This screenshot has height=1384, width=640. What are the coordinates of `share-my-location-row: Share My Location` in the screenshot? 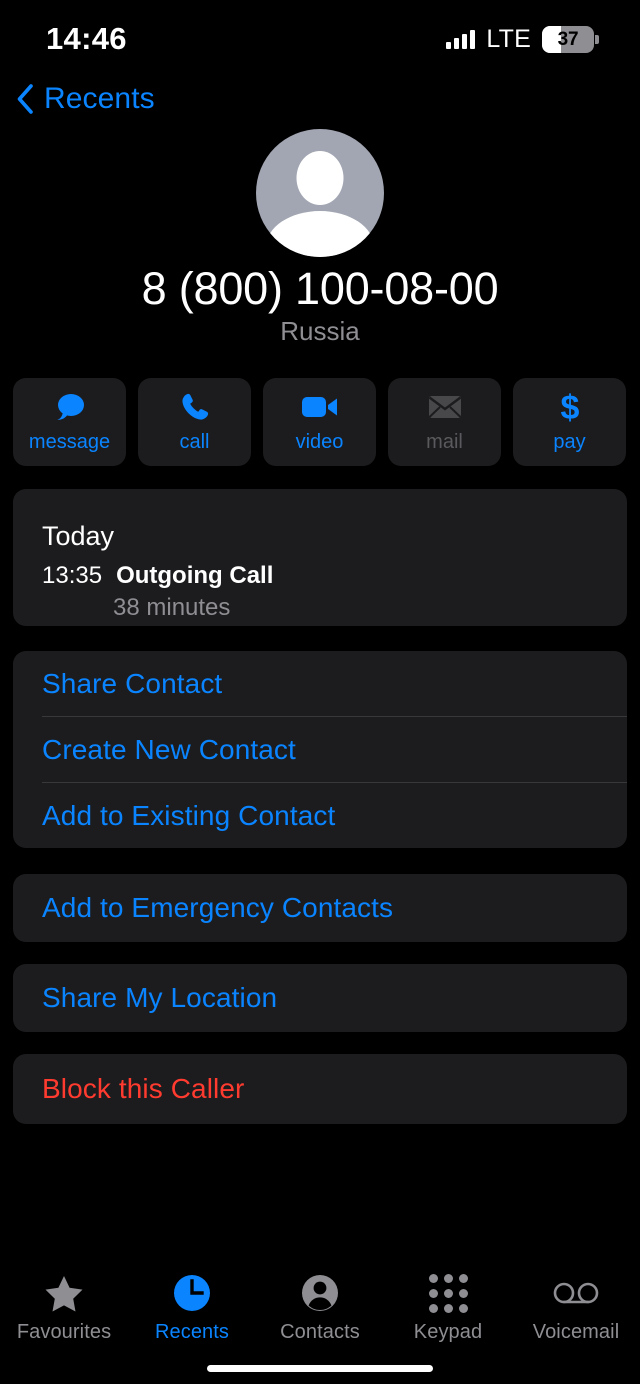 It's located at (320, 998).